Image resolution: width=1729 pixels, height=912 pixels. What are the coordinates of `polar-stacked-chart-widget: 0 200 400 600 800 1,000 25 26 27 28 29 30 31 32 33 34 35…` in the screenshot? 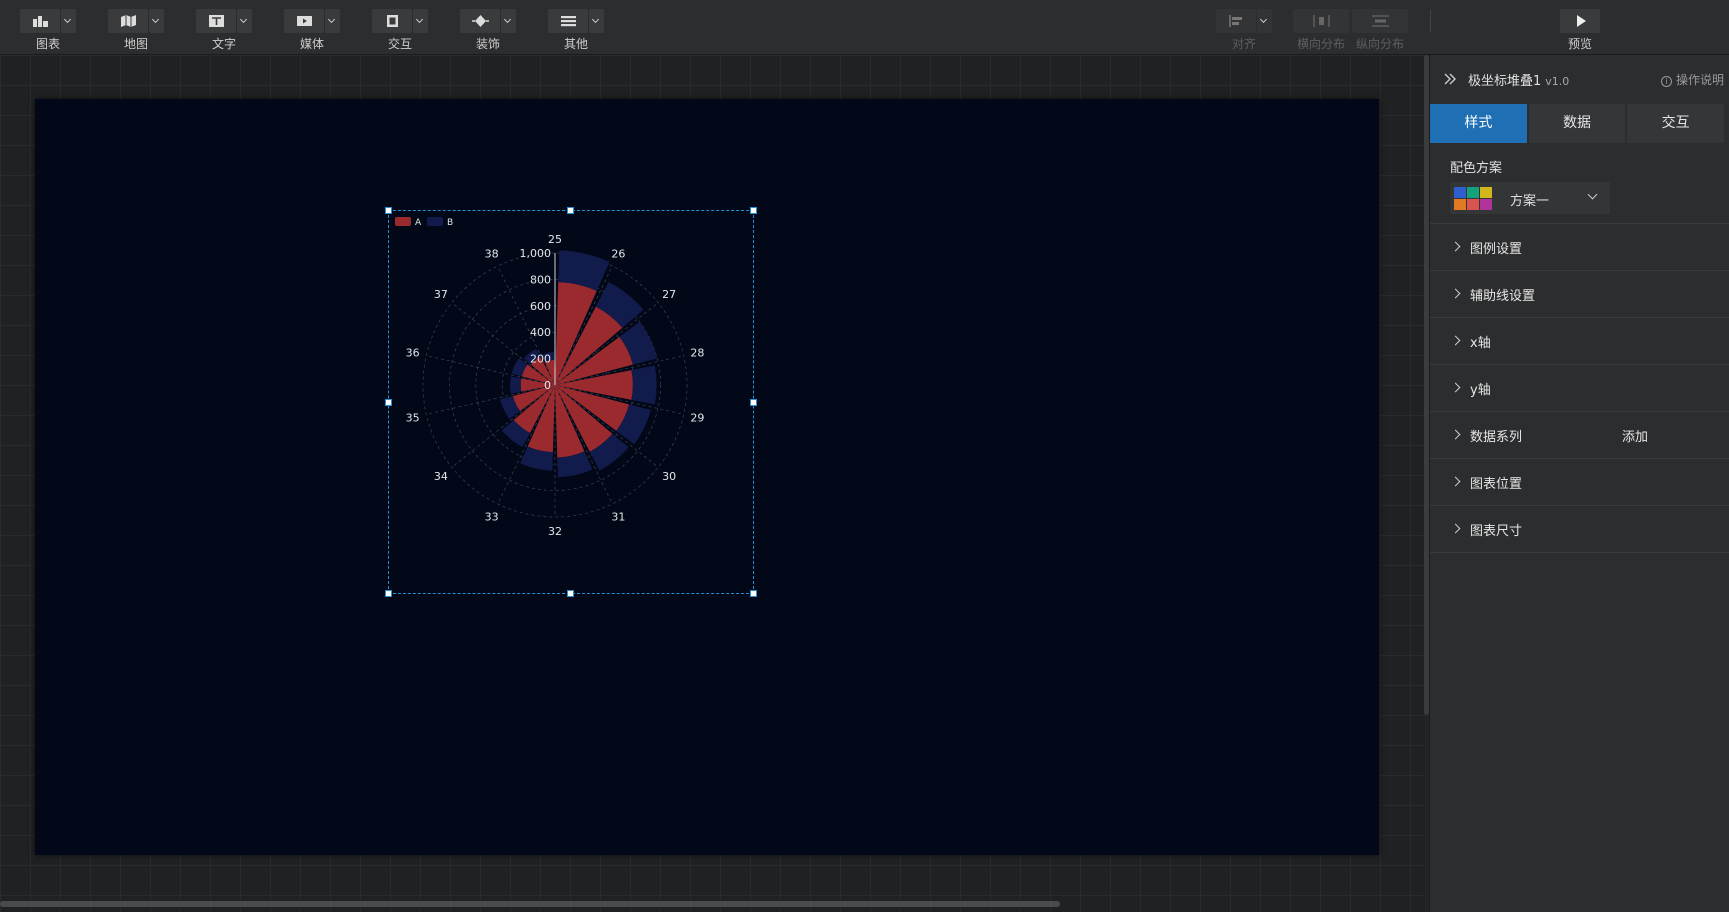 It's located at (571, 402).